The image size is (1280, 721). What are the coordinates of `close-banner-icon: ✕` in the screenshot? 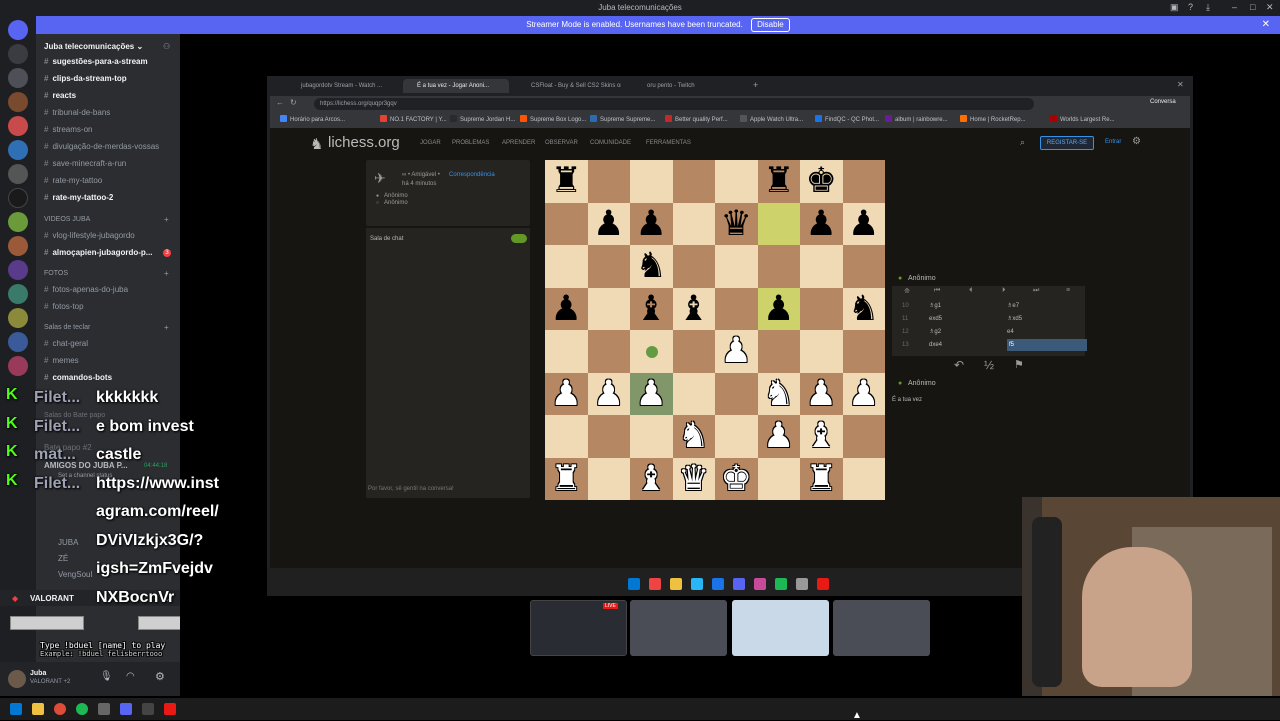 It's located at (1266, 25).